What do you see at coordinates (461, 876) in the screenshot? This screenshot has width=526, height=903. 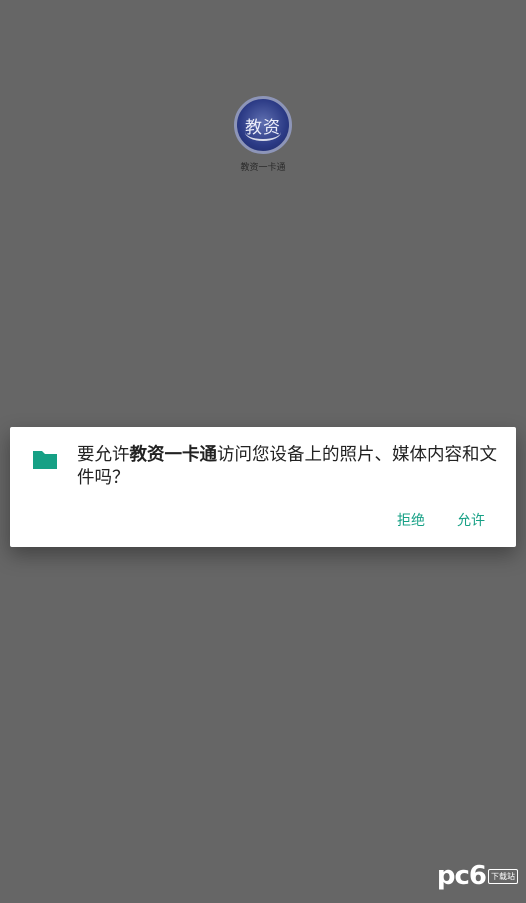 I see `watermark-logo: pc6` at bounding box center [461, 876].